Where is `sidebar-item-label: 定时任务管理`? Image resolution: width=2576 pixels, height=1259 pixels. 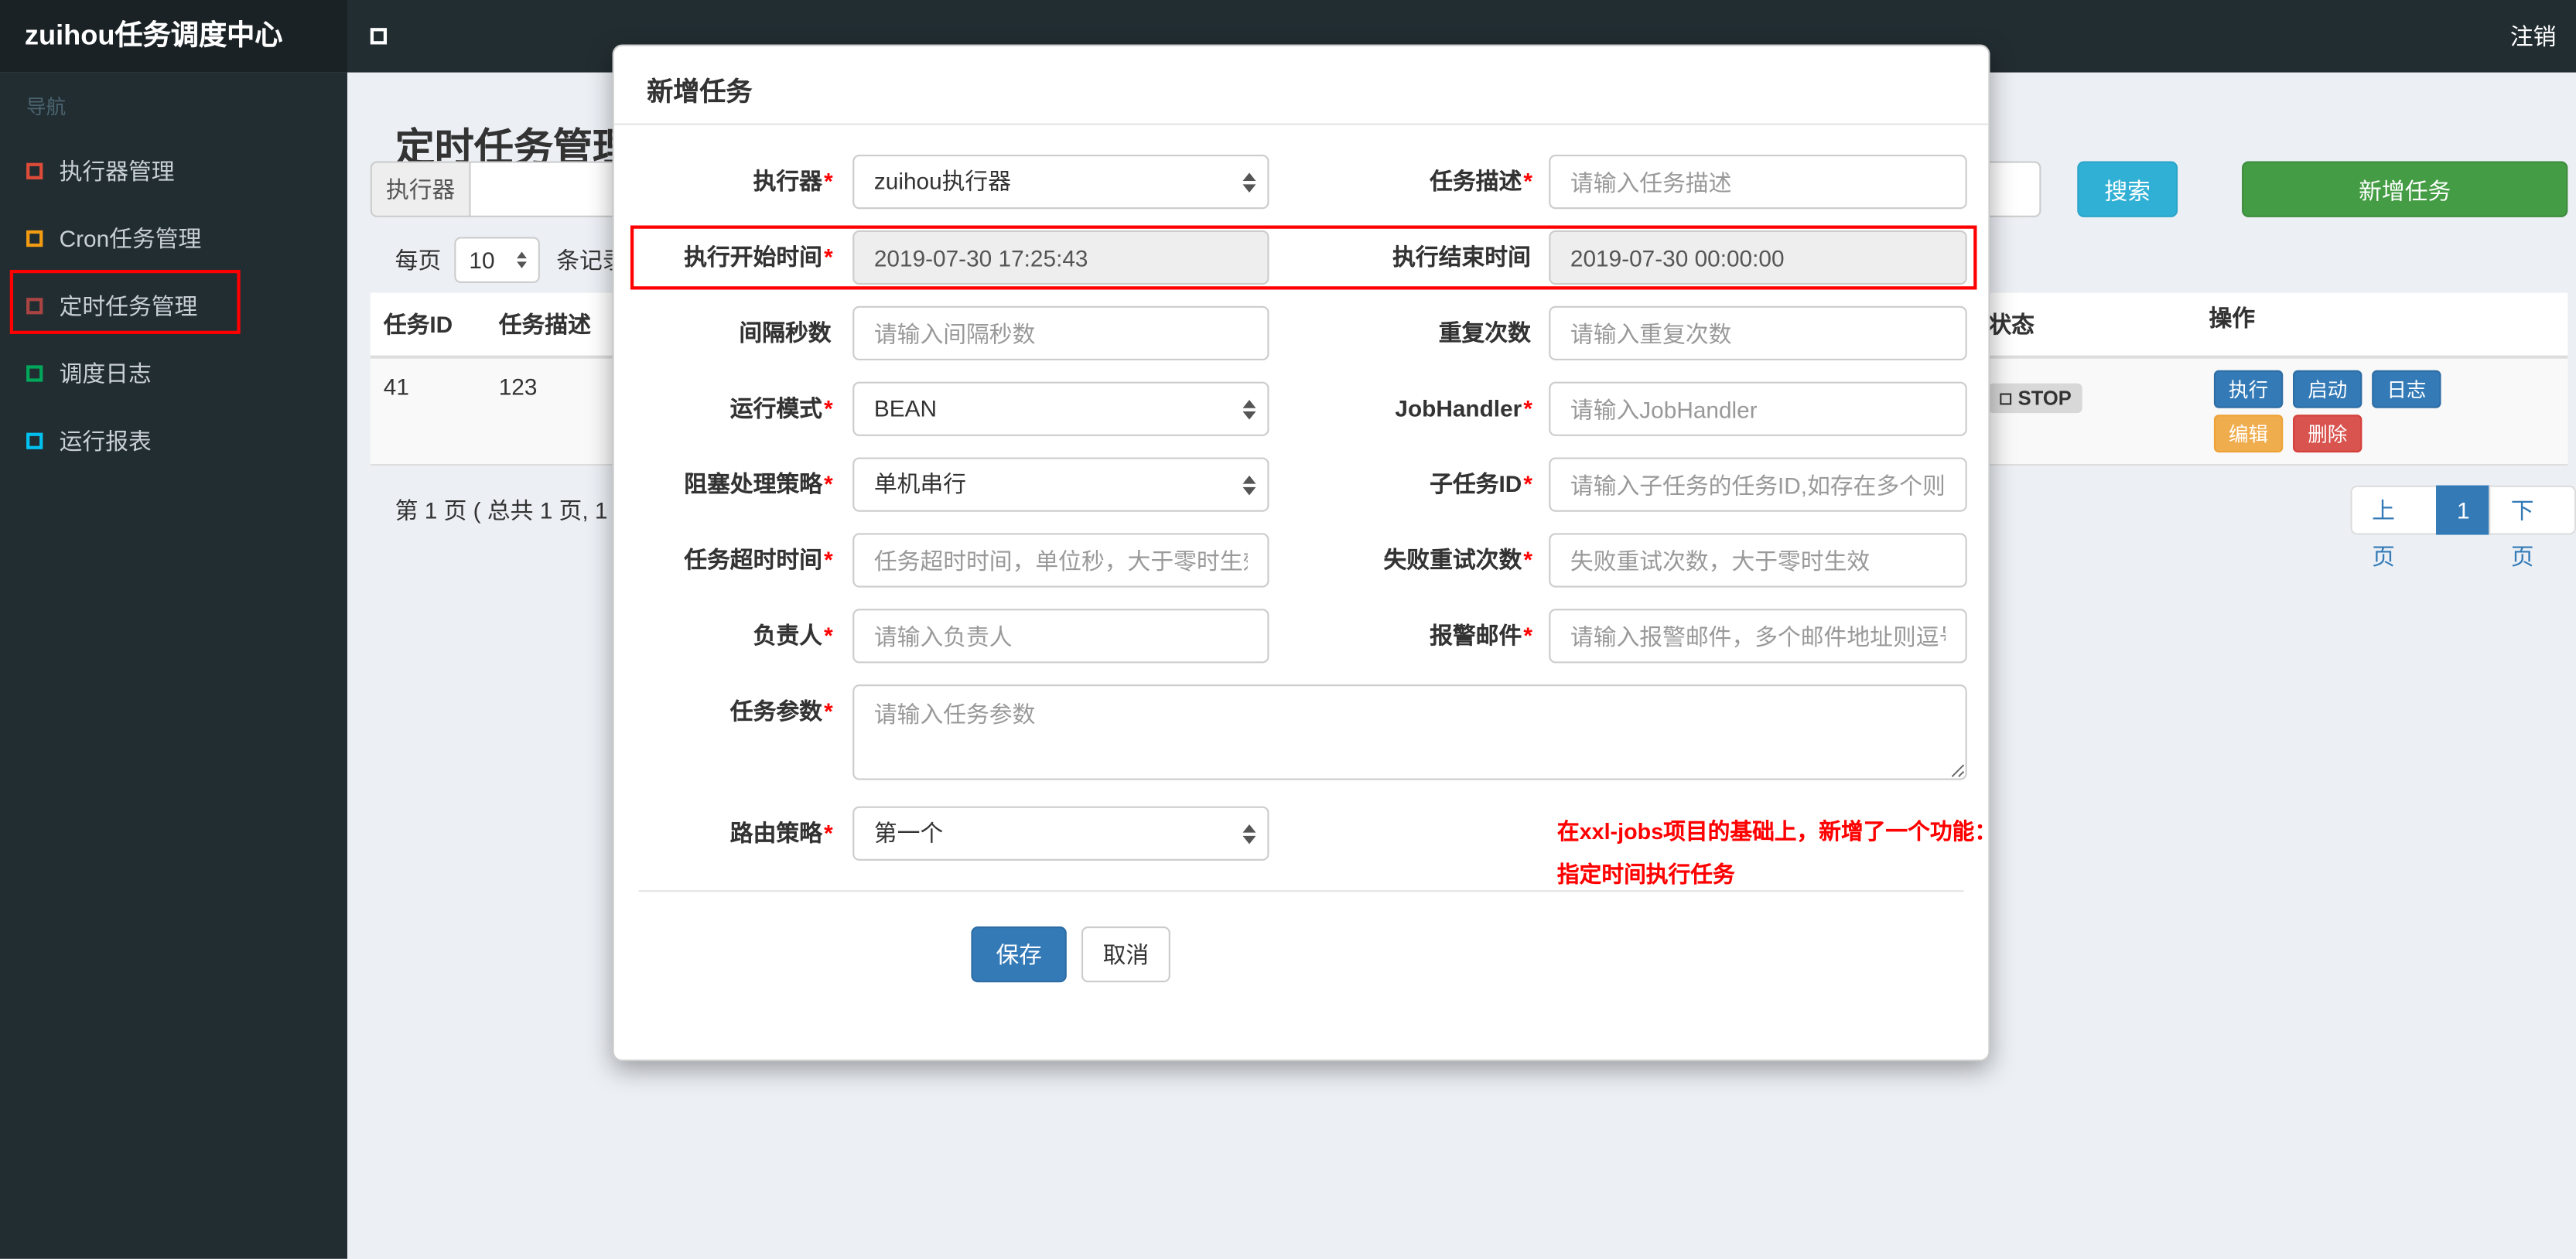
sidebar-item-label: 定时任务管理 is located at coordinates (128, 305).